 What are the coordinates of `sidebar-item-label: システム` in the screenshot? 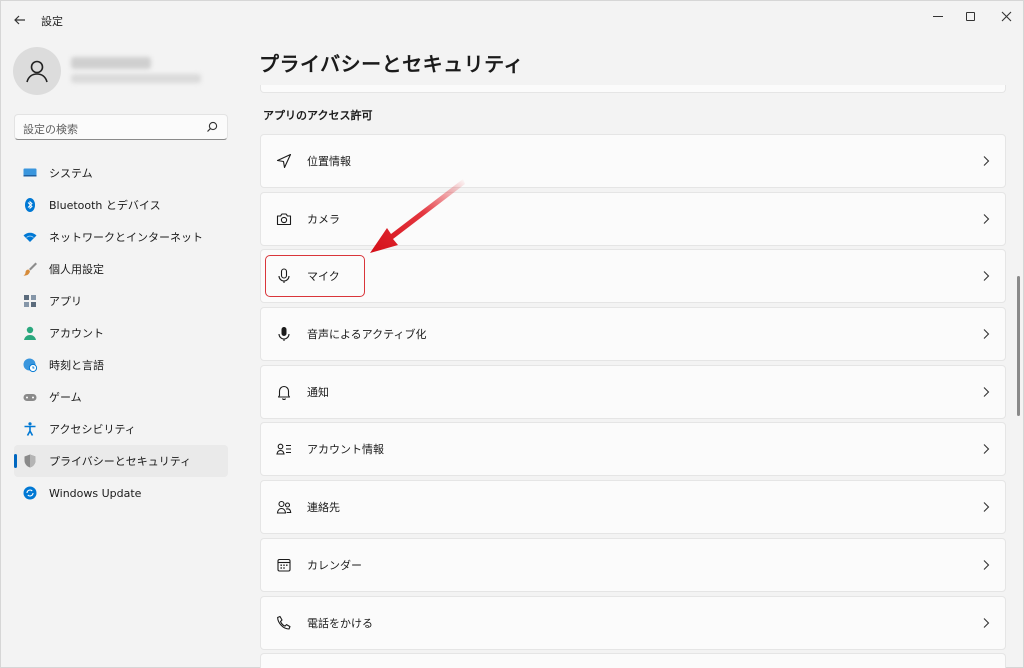 It's located at (71, 173).